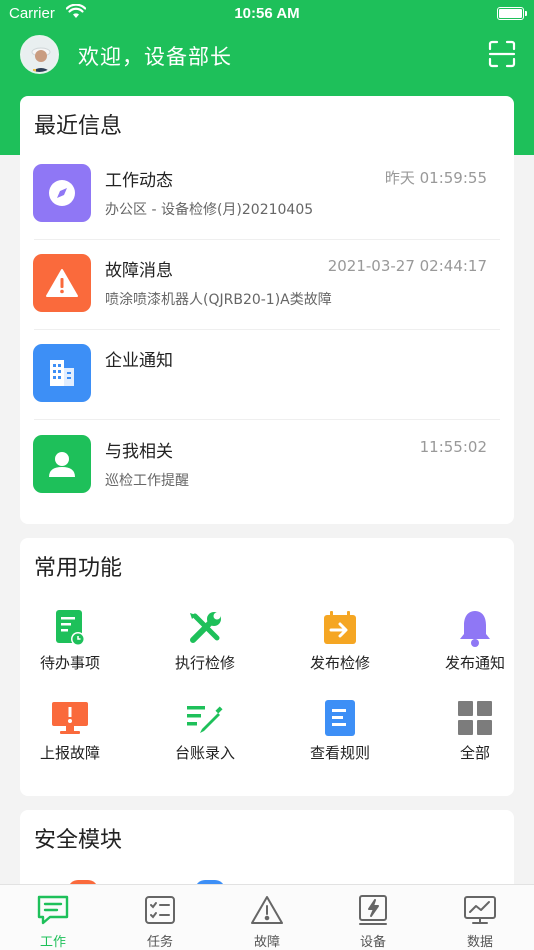 The height and width of the screenshot is (950, 534). Describe the element at coordinates (266, 942) in the screenshot. I see `tab-label: 故障` at that location.